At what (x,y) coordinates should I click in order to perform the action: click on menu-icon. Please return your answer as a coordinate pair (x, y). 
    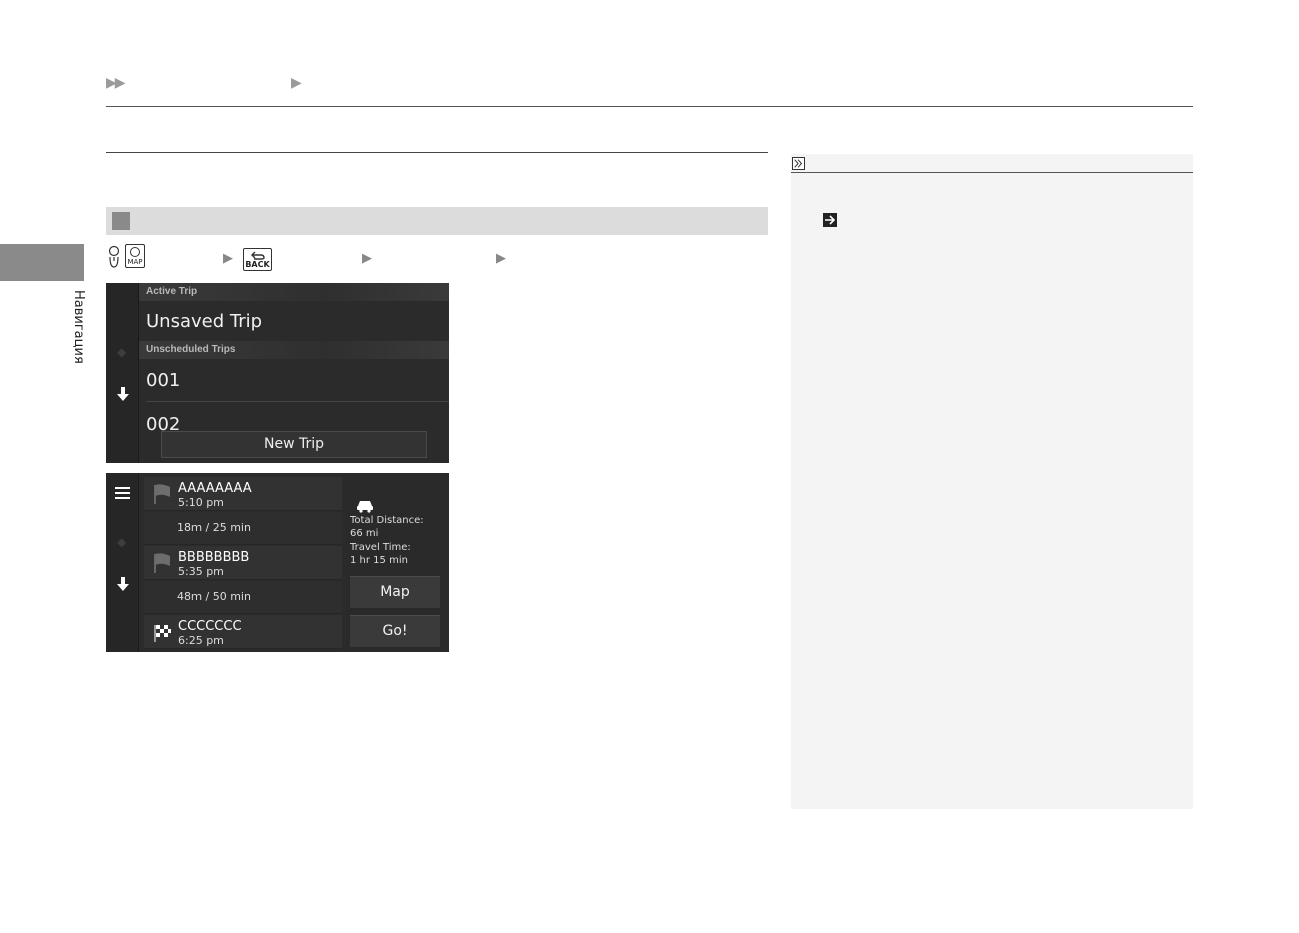
    Looking at the image, I should click on (122, 494).